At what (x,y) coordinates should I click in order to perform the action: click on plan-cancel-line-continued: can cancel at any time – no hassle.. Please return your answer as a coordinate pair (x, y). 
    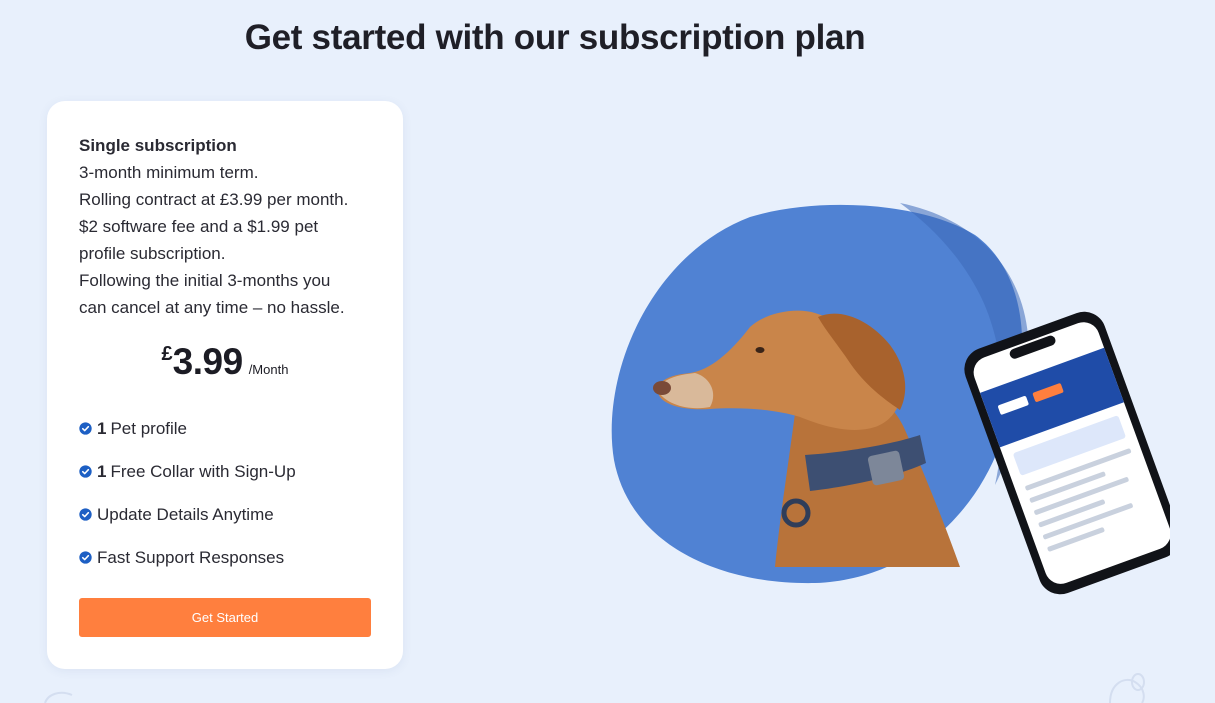
    Looking at the image, I should click on (212, 307).